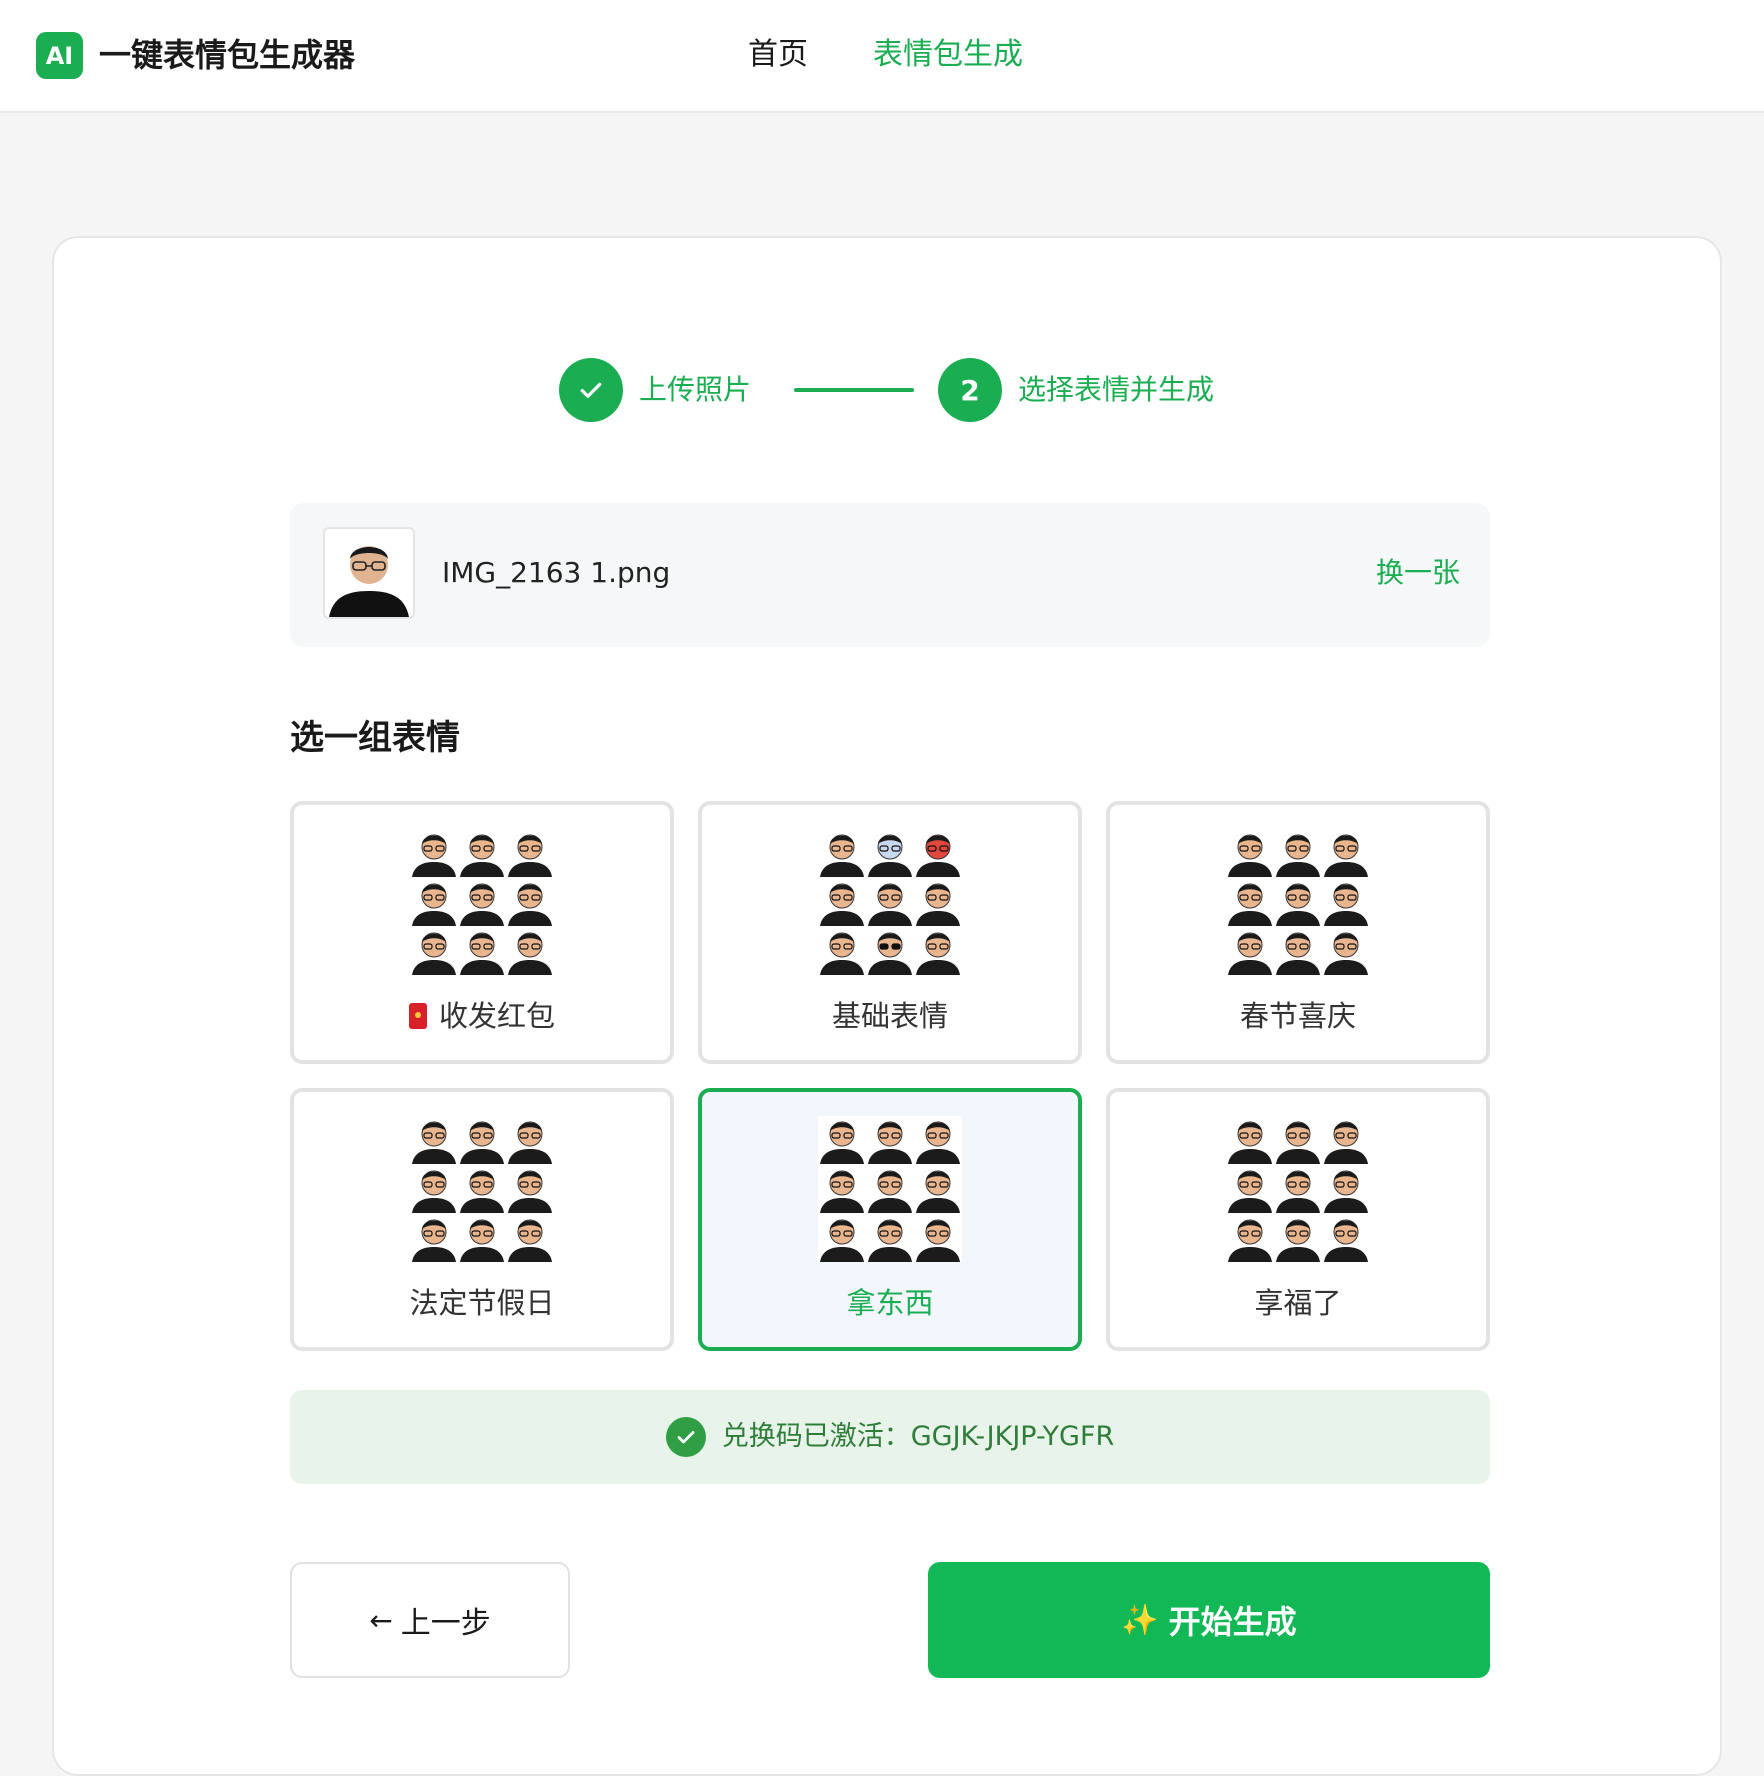 This screenshot has height=1776, width=1764. What do you see at coordinates (1298, 1303) in the screenshot?
I see `option-label: 享福了` at bounding box center [1298, 1303].